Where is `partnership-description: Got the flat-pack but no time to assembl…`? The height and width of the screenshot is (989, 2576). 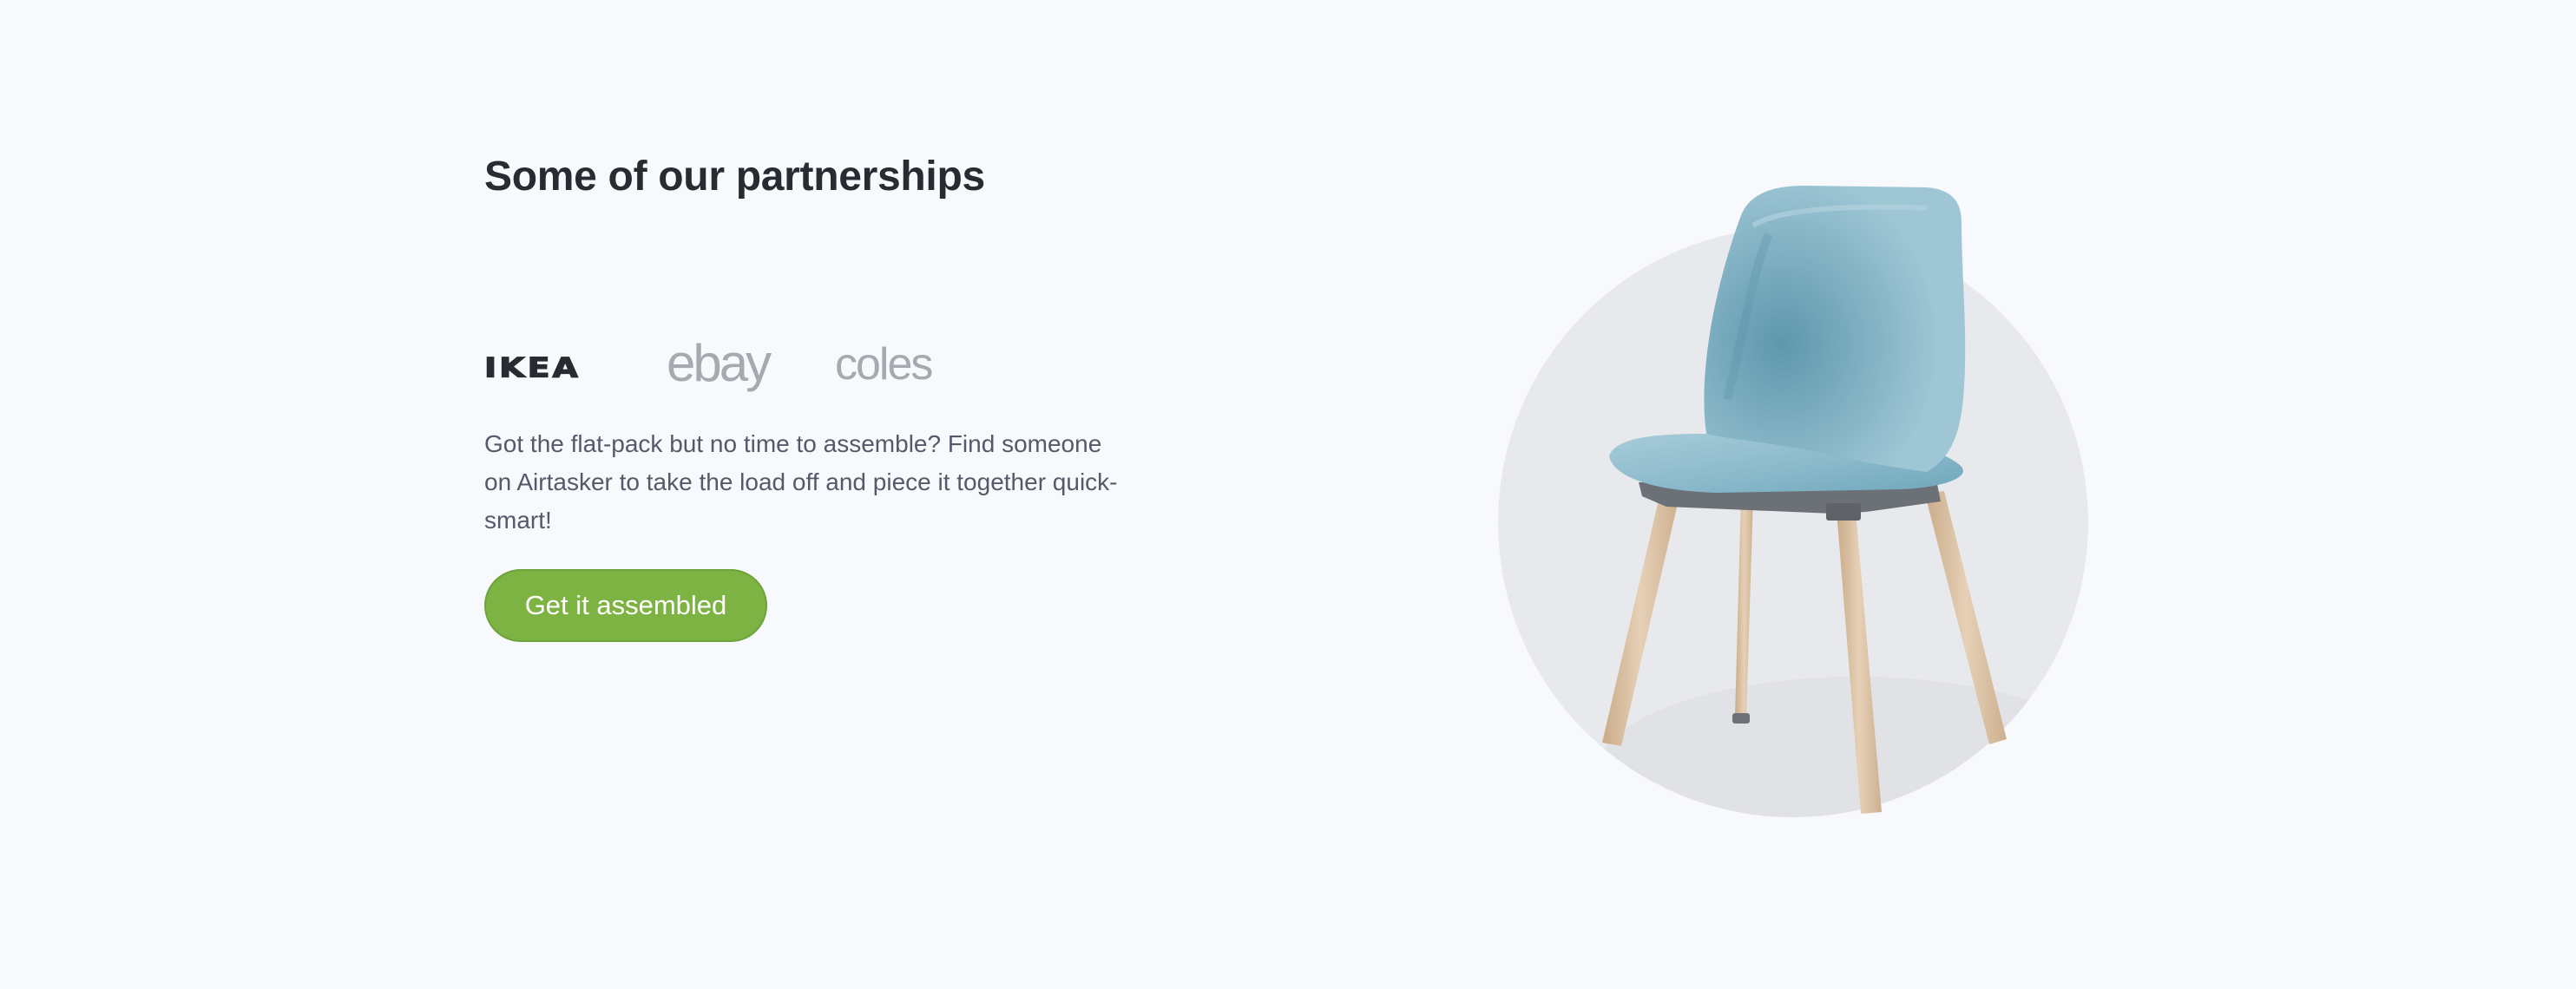
partnership-description: Got the flat-pack but no time to assembl… is located at coordinates (801, 482).